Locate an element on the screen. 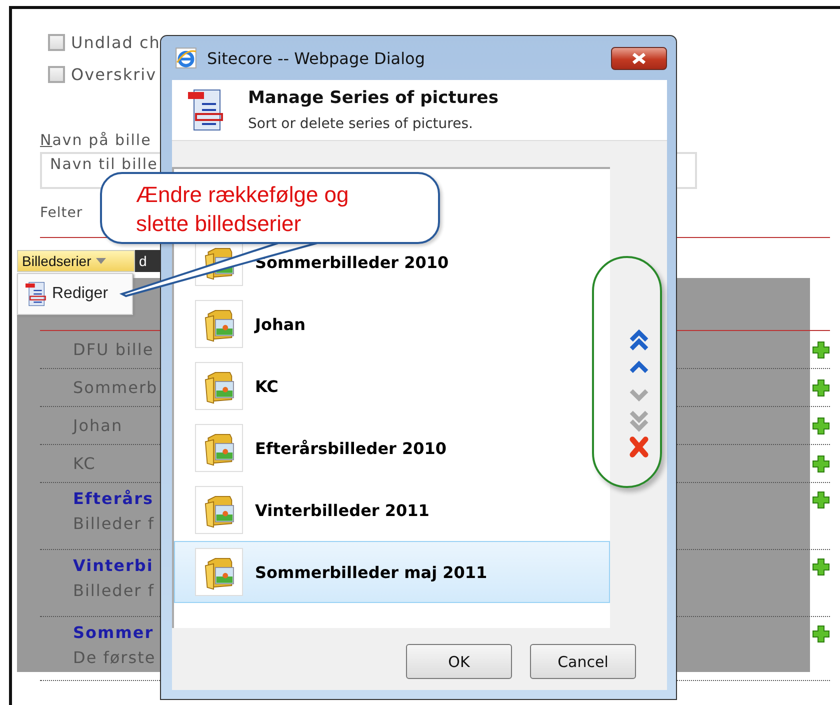  list-item: Johan is located at coordinates (392, 324).